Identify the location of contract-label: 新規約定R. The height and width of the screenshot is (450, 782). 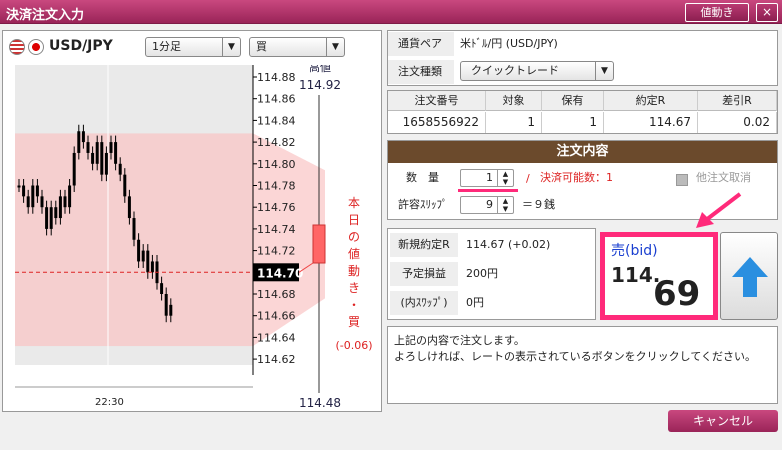
(424, 245).